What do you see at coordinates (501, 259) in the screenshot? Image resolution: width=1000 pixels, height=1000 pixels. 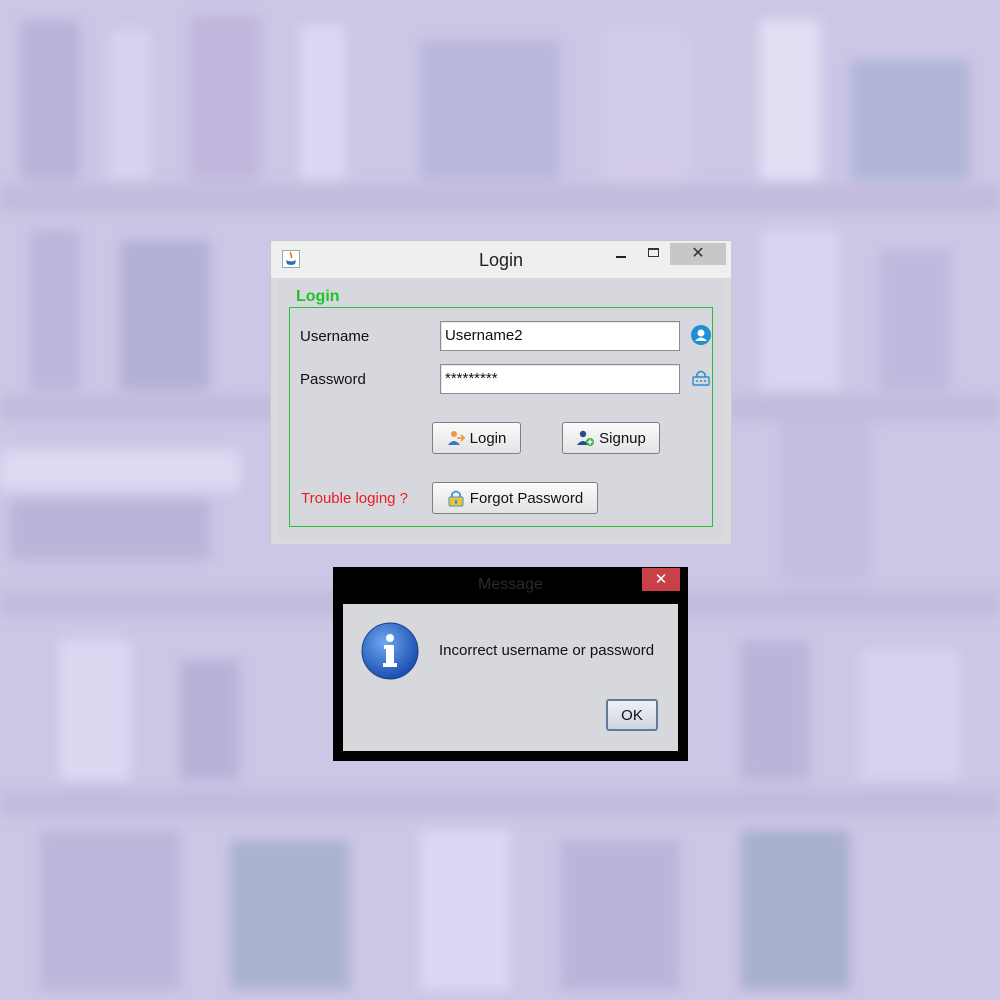 I see `login-titlebar: Login ✕` at bounding box center [501, 259].